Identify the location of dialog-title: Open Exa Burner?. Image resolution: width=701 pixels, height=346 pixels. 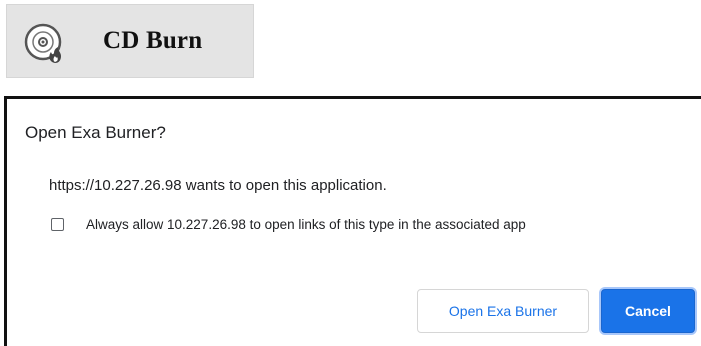
(95, 132).